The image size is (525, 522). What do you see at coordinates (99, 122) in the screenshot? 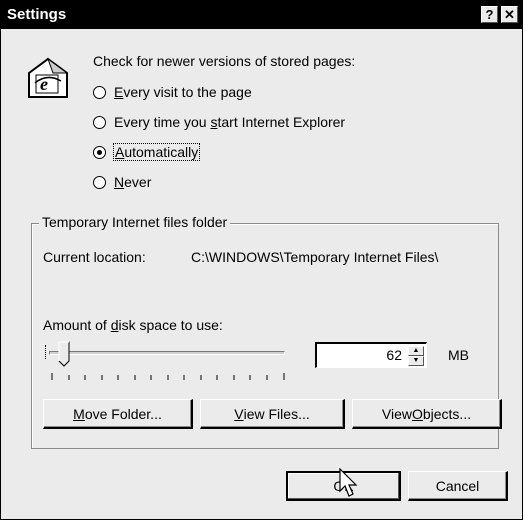
I see `radio-every-start-control` at bounding box center [99, 122].